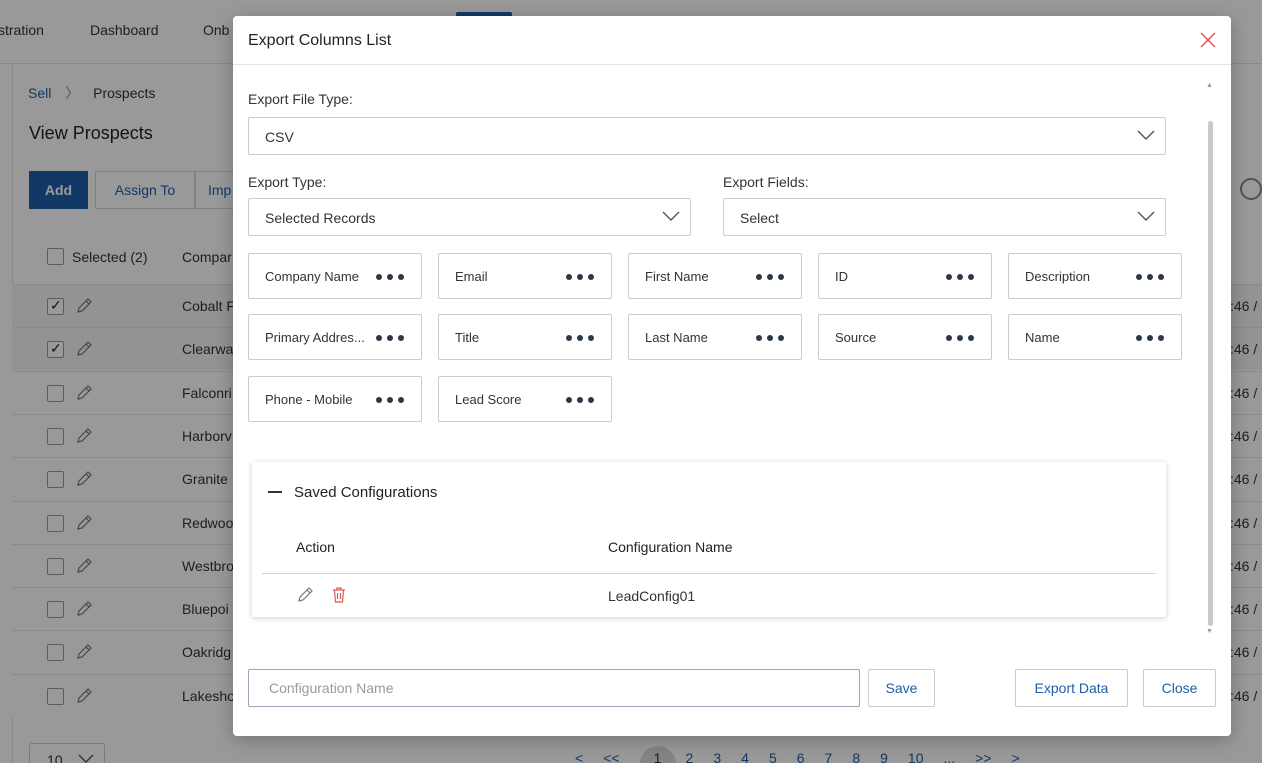 The width and height of the screenshot is (1262, 763). Describe the element at coordinates (709, 573) in the screenshot. I see `saved-table-divider` at that location.